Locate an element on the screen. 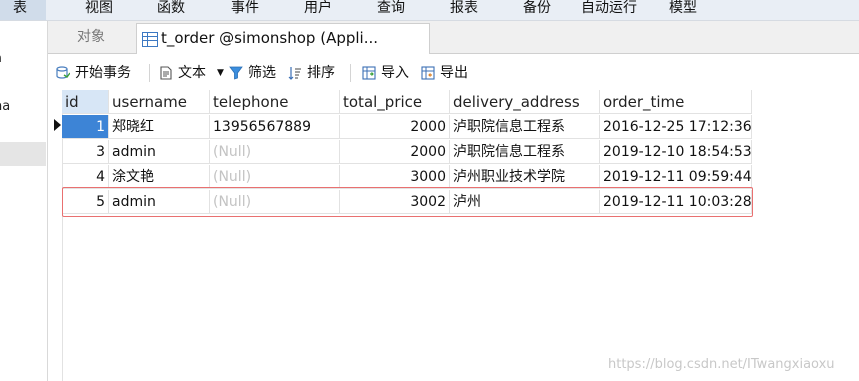 The width and height of the screenshot is (859, 381). filter-icon is located at coordinates (236, 73).